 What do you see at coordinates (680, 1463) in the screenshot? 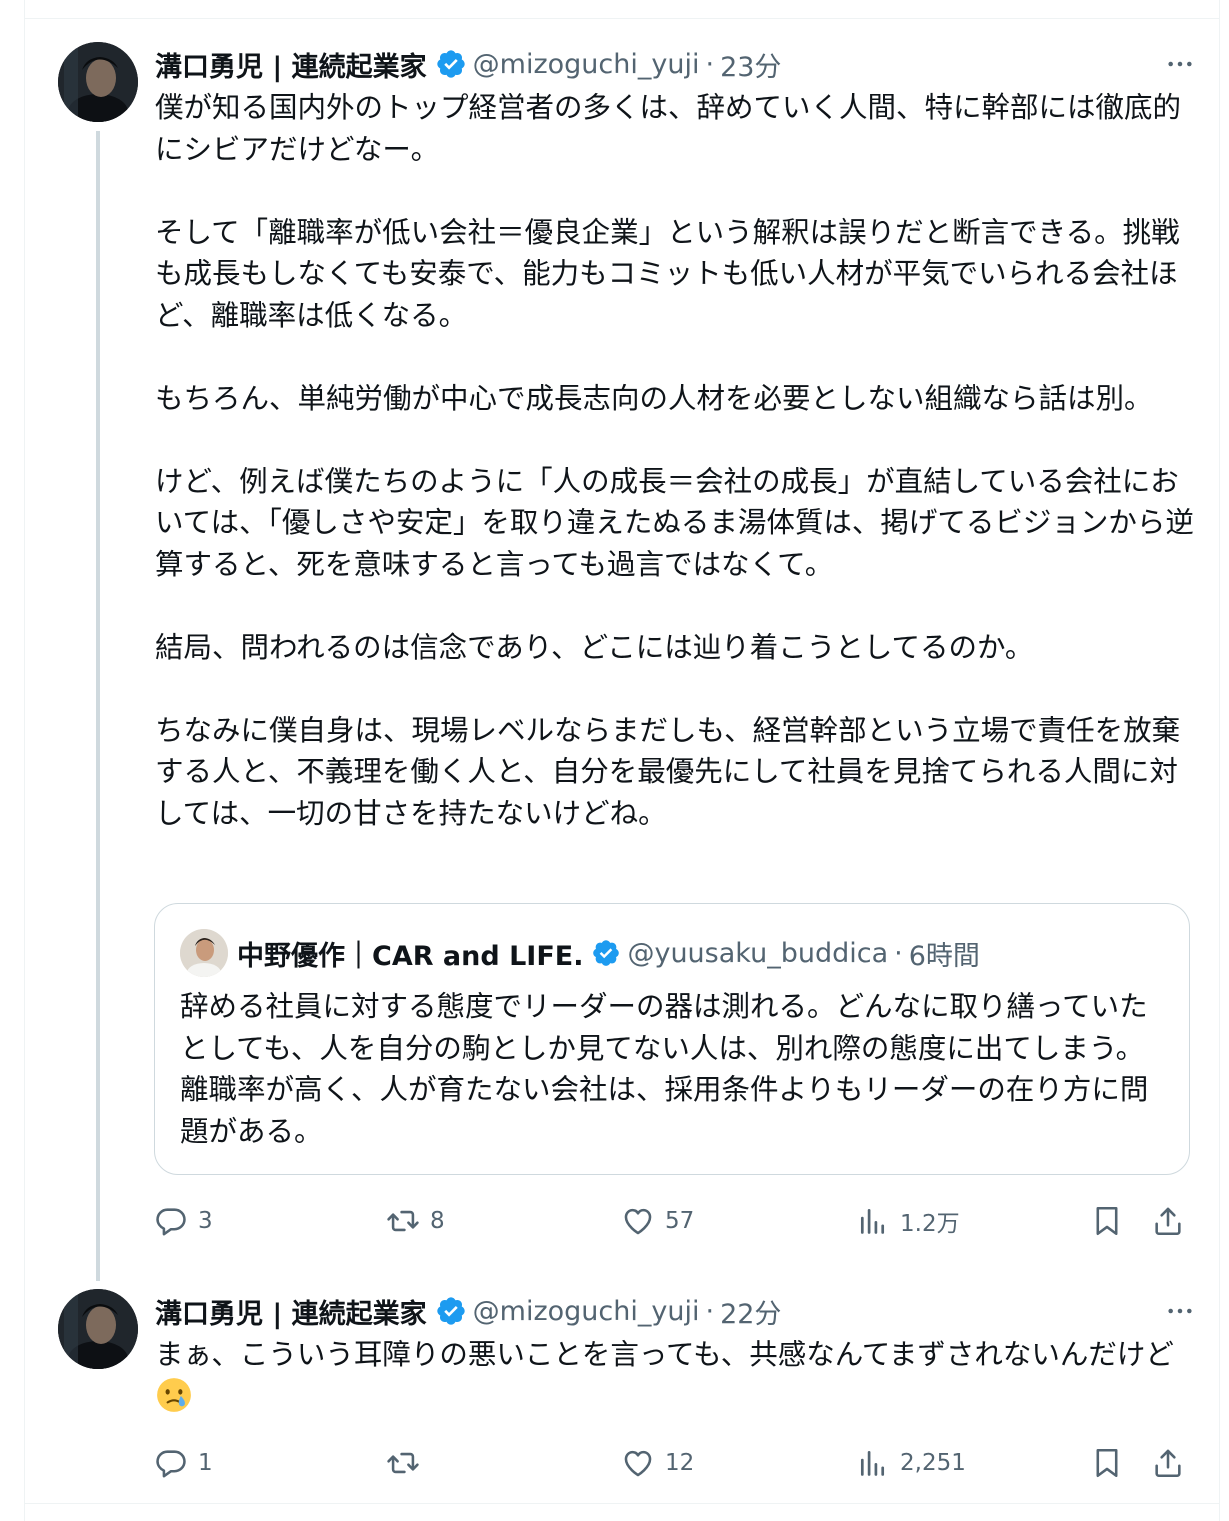
I see `like-count: 12` at bounding box center [680, 1463].